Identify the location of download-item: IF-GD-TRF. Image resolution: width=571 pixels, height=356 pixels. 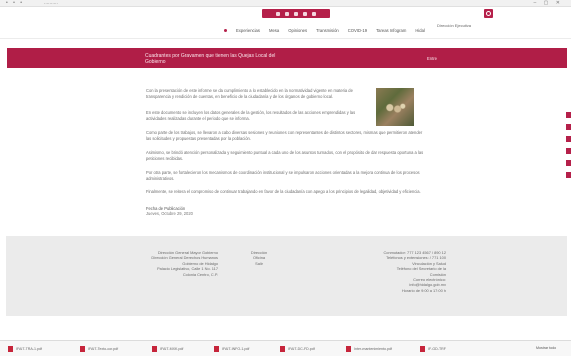
(433, 349).